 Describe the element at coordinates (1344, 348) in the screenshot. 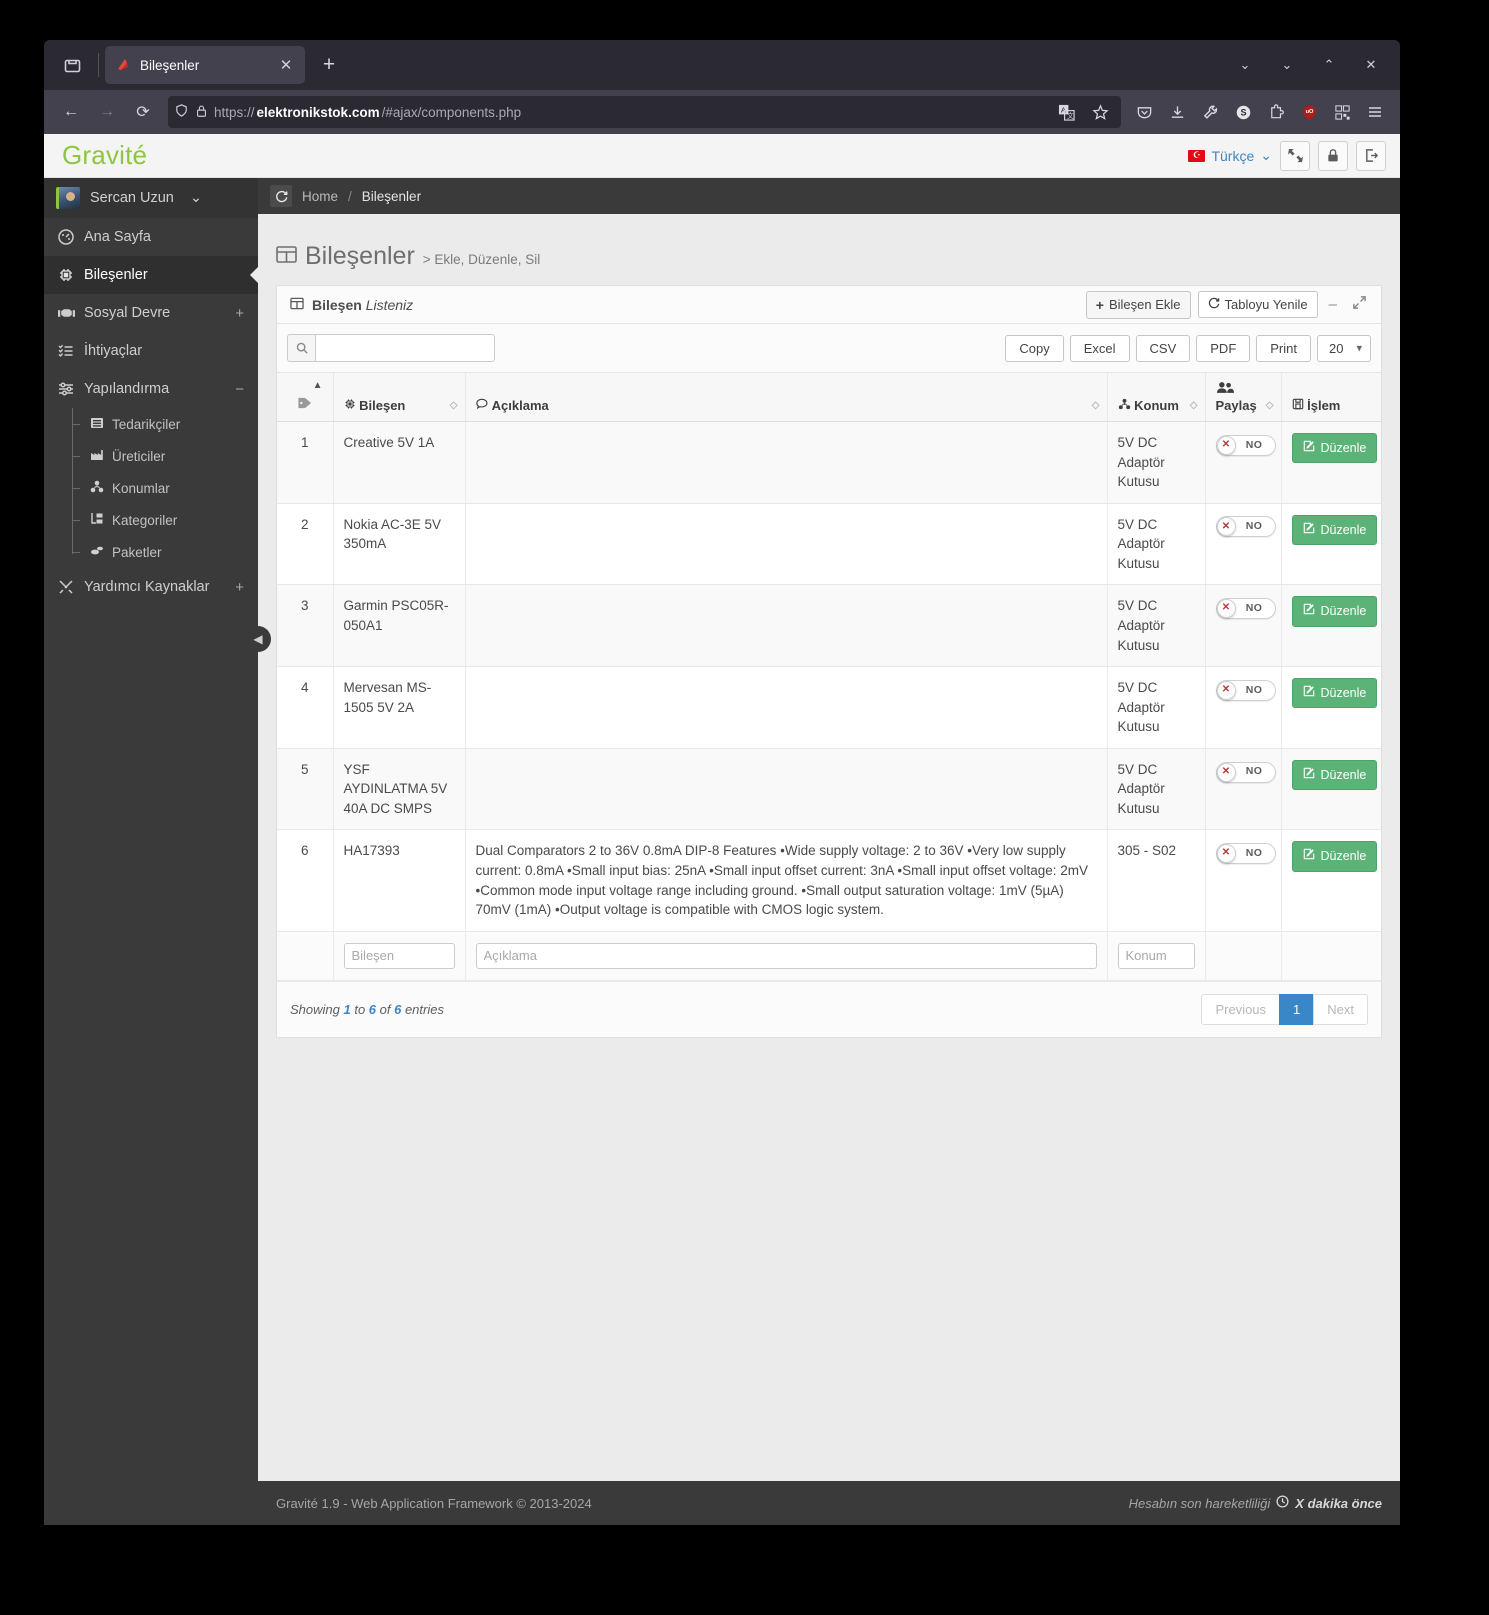

I see `page-length-select: 20` at that location.